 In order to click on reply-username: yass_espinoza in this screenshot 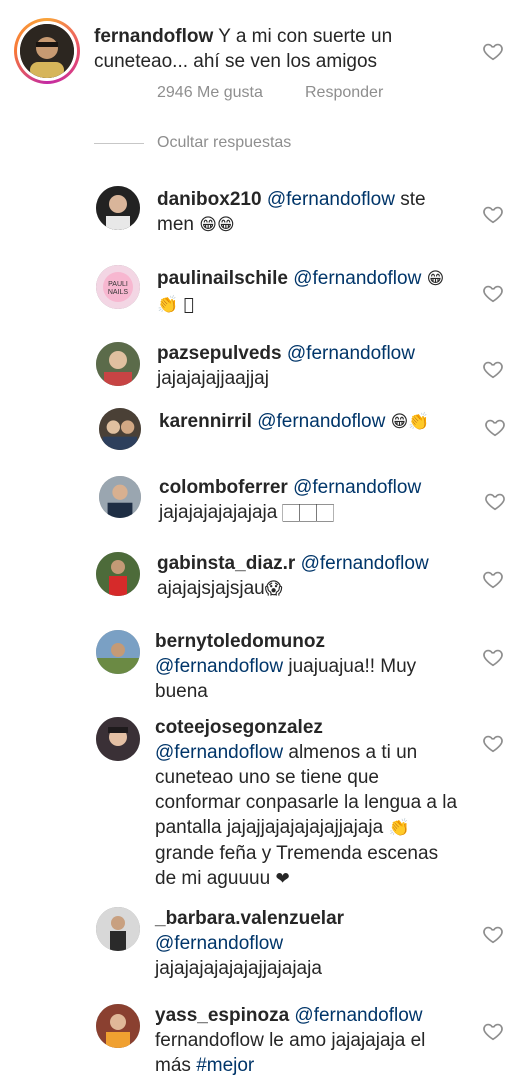, I will do `click(222, 1015)`.